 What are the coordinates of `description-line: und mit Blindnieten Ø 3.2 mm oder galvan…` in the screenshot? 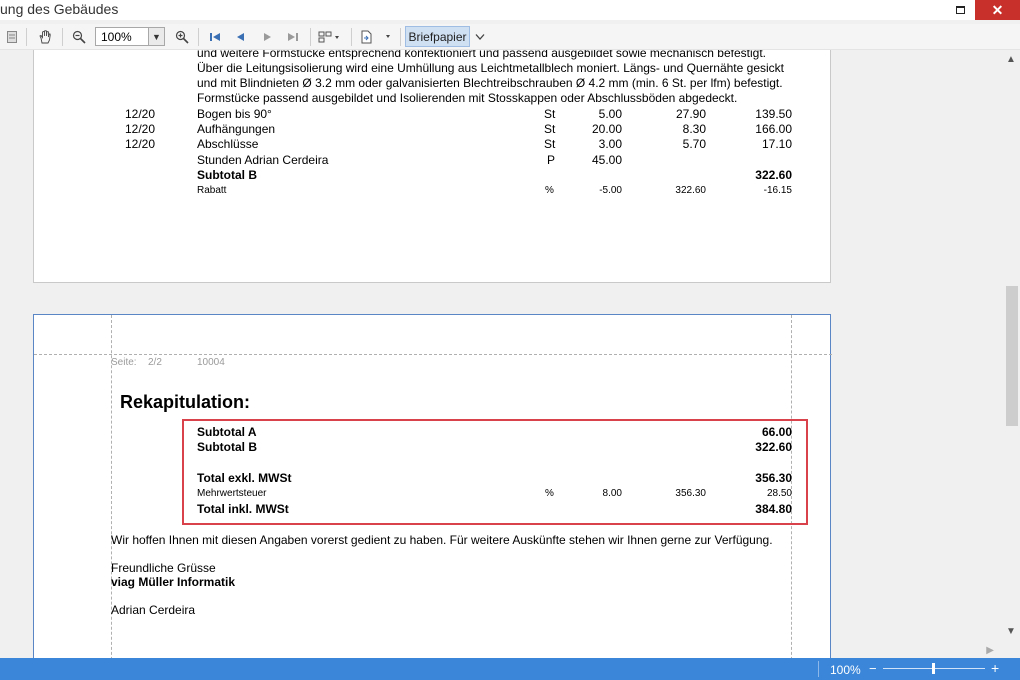 It's located at (490, 83).